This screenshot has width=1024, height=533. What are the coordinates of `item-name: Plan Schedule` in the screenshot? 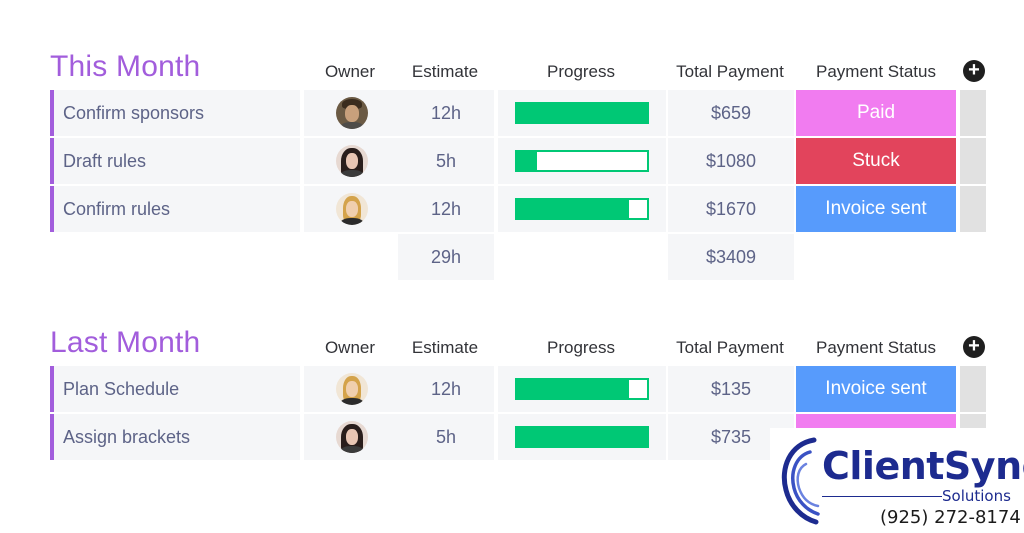 It's located at (175, 389).